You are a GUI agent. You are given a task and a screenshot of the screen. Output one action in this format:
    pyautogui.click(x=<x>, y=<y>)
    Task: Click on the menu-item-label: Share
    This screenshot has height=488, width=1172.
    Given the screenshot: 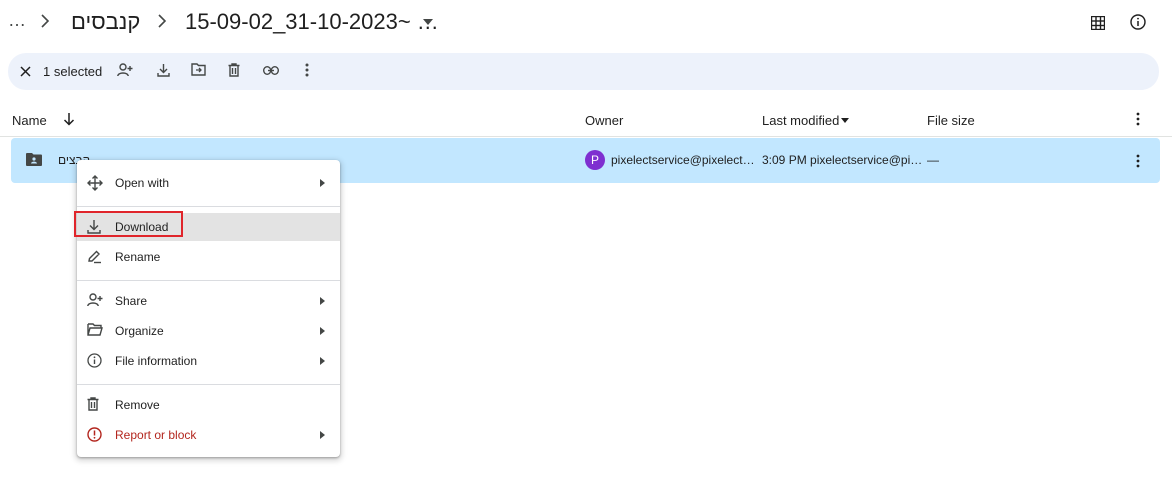 What is the action you would take?
    pyautogui.click(x=131, y=301)
    